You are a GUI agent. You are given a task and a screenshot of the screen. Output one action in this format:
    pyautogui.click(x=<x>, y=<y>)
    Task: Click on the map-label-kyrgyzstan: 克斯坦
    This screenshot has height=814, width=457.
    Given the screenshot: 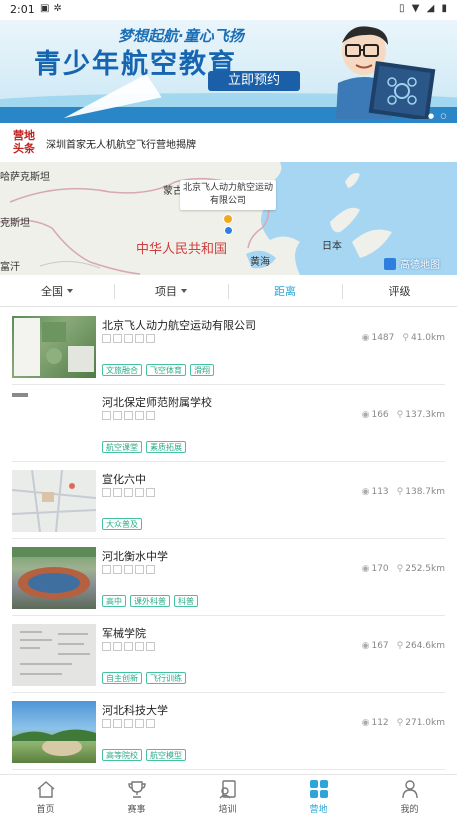 What is the action you would take?
    pyautogui.click(x=15, y=223)
    